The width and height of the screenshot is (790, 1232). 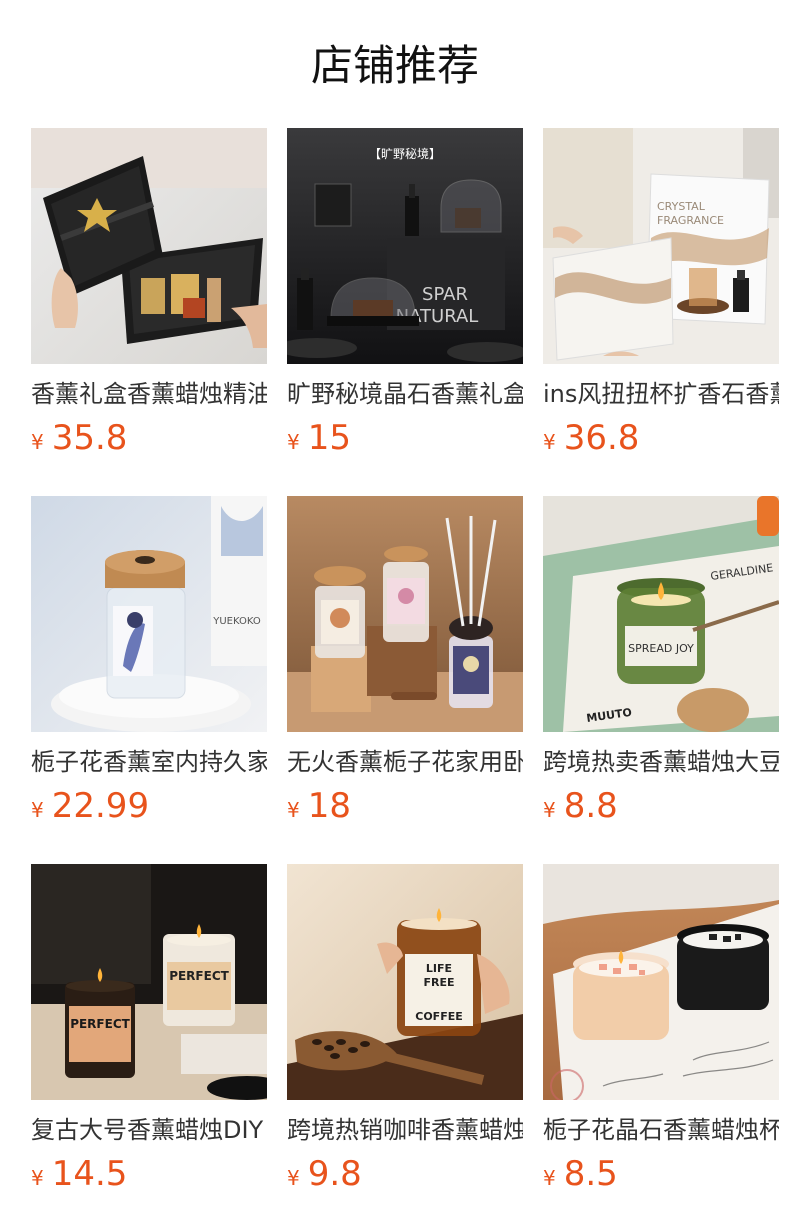 I want to click on price-value: 35.8, so click(x=89, y=438).